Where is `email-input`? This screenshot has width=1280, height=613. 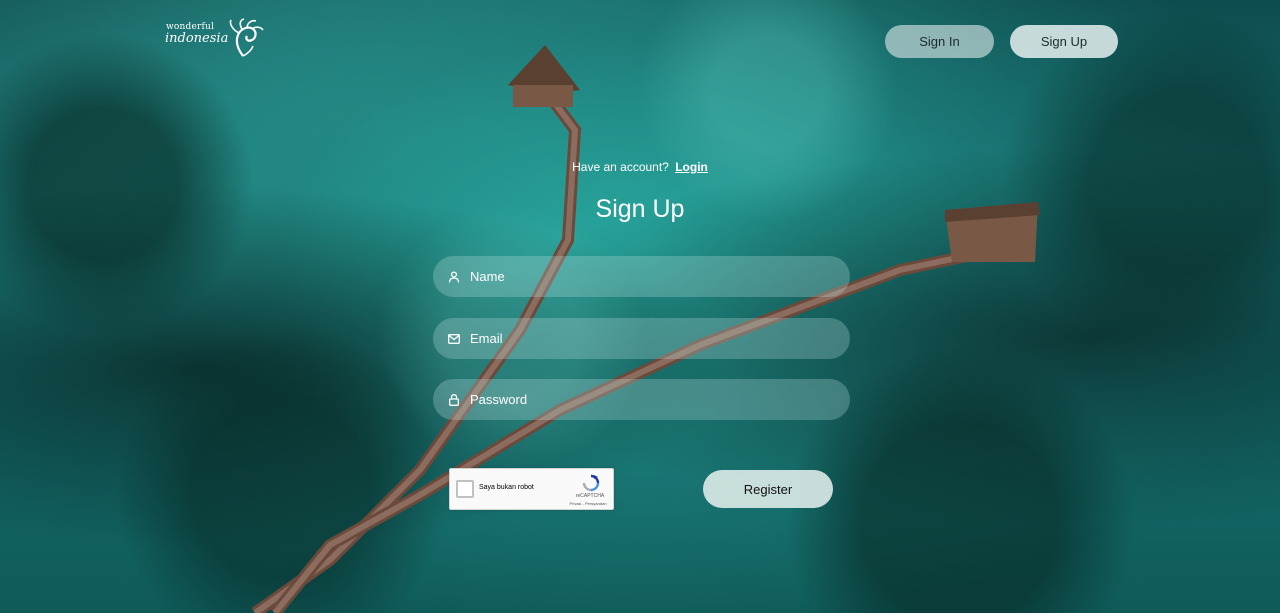 email-input is located at coordinates (660, 338).